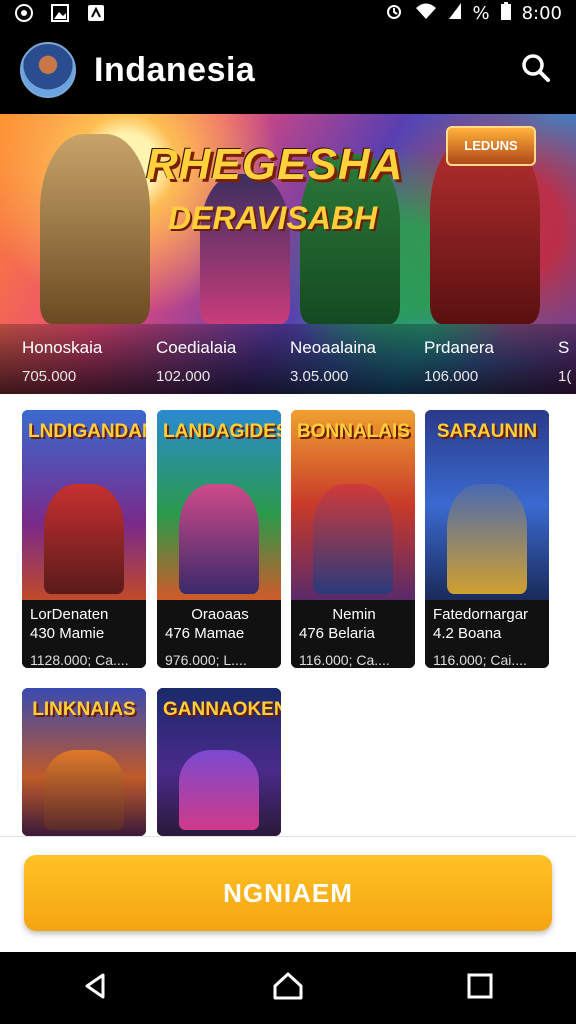  What do you see at coordinates (487, 431) in the screenshot?
I see `game-card-art-title: SARAUNIN` at bounding box center [487, 431].